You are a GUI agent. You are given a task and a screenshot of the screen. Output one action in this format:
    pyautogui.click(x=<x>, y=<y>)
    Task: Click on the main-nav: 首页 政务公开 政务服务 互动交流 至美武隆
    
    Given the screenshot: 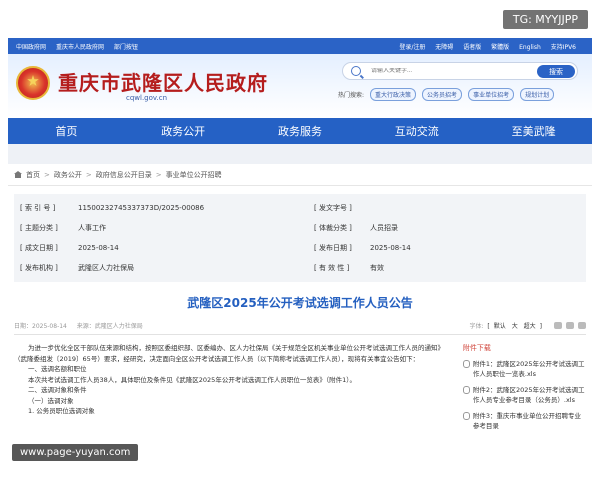 What is the action you would take?
    pyautogui.click(x=300, y=131)
    